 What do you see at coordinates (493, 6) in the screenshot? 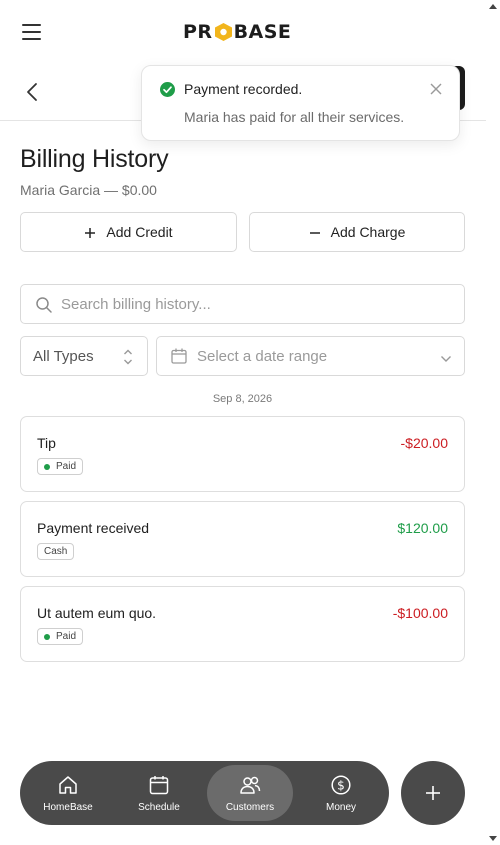
I see `scroll-up-icon` at bounding box center [493, 6].